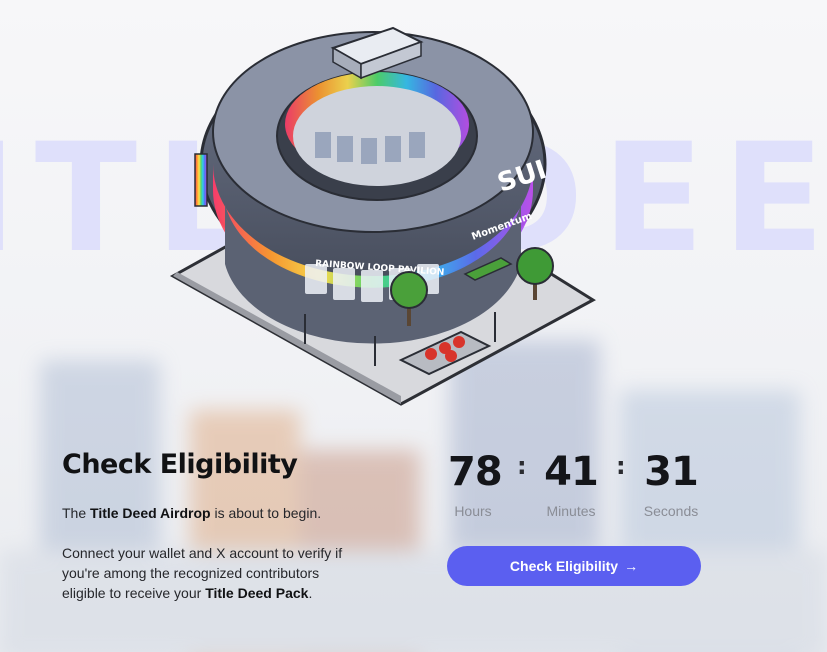 This screenshot has height=652, width=827. I want to click on airdrop-name: Title Deed Airdrop, so click(150, 513).